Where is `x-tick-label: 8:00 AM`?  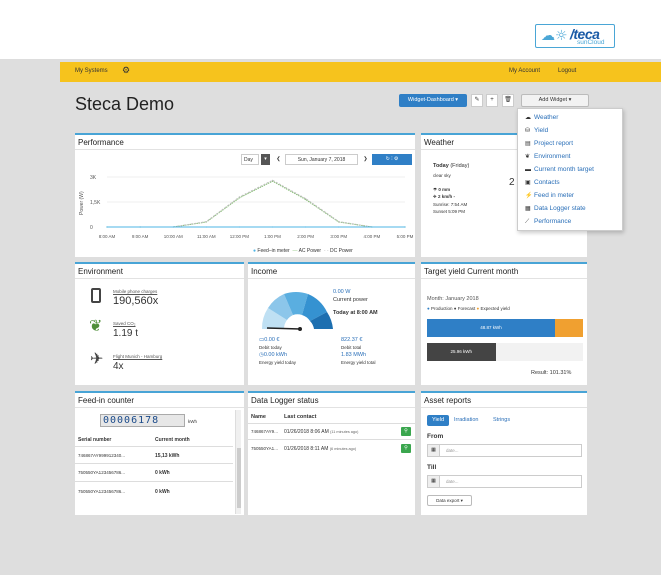 x-tick-label: 8:00 AM is located at coordinates (107, 236).